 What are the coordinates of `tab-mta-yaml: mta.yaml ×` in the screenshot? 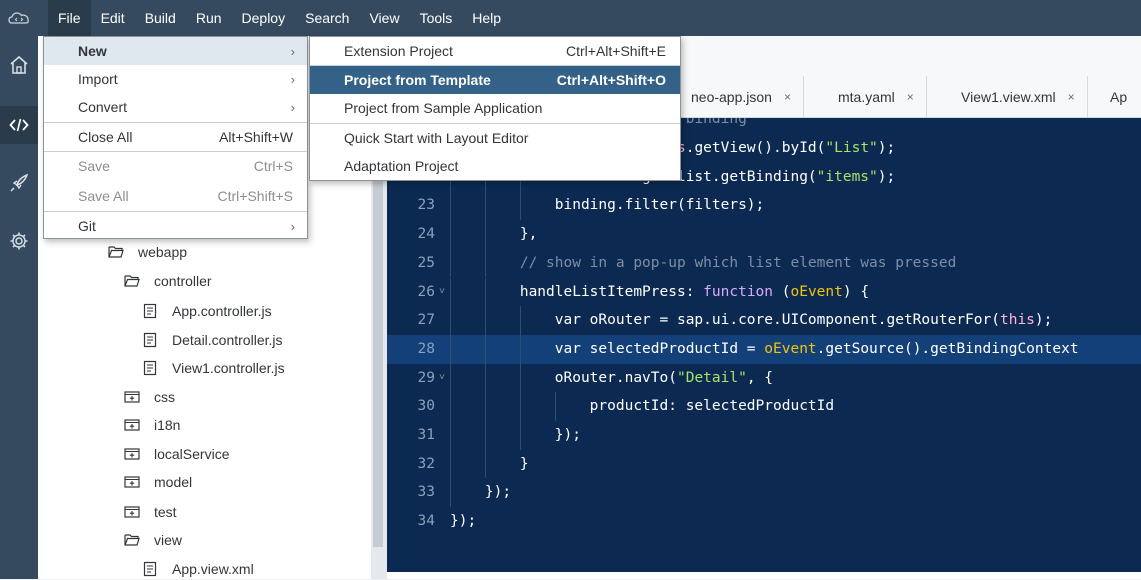 It's located at (876, 96).